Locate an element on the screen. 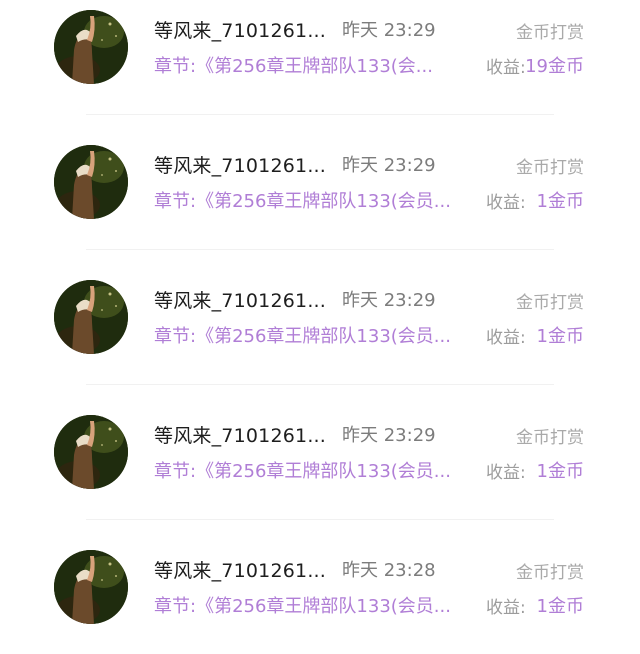 This screenshot has width=640, height=654. record-time: 昨天 23:28 is located at coordinates (389, 570).